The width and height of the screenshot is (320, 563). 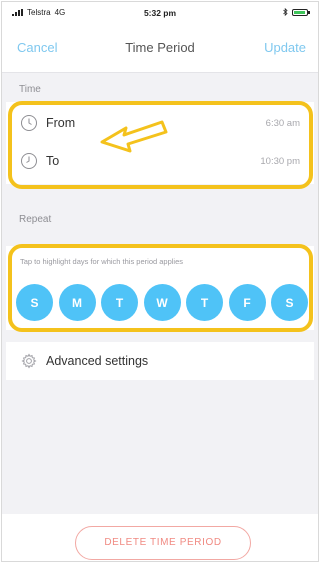 What do you see at coordinates (29, 361) in the screenshot?
I see `gear-icon` at bounding box center [29, 361].